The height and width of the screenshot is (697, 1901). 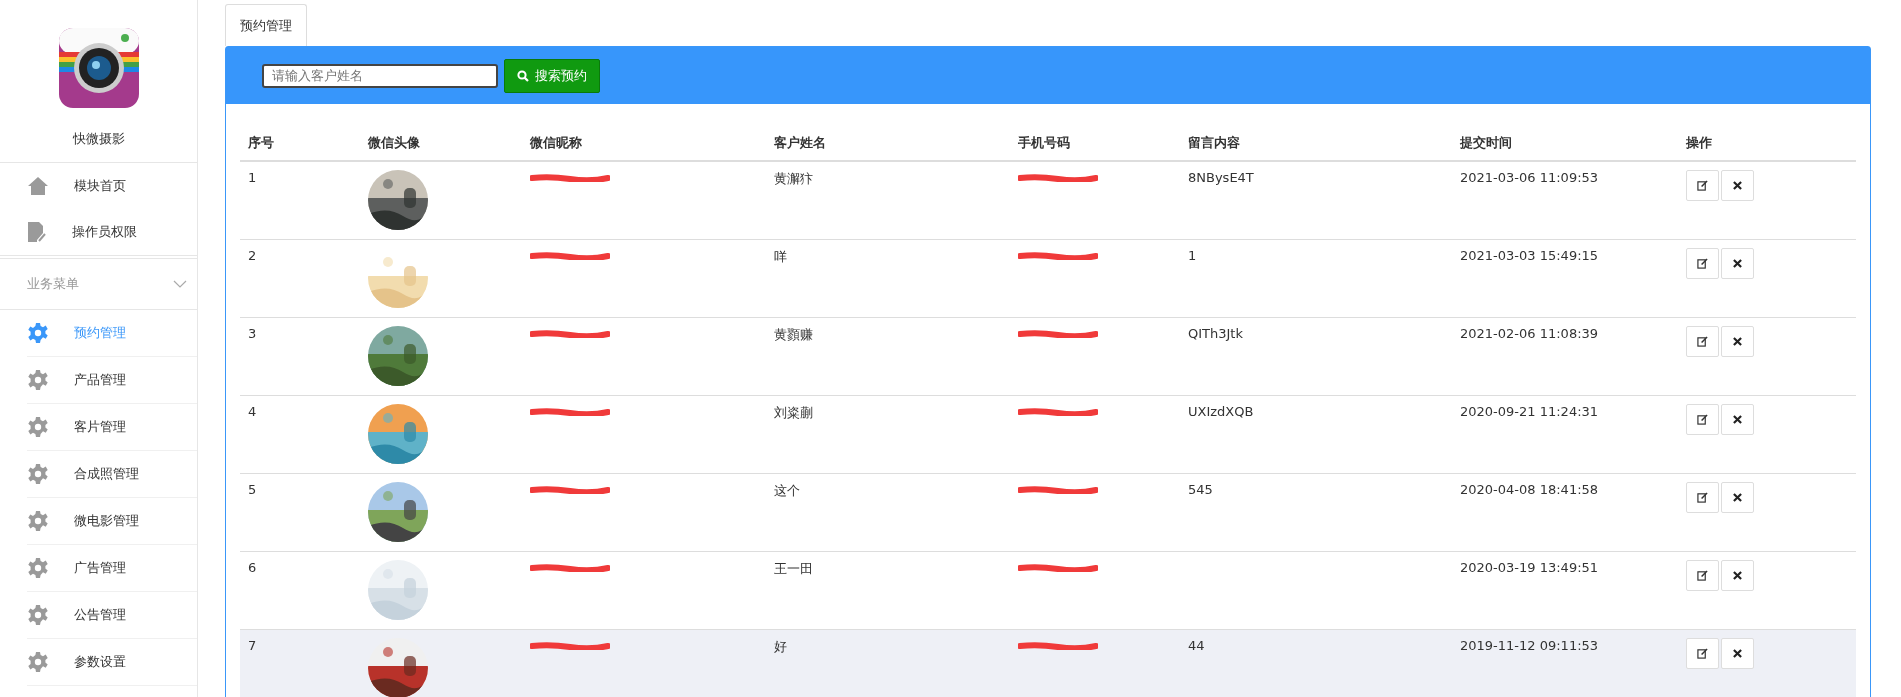 I want to click on table-row: 2 咩 1 2021-03-03 15:49:15, so click(x=1048, y=278).